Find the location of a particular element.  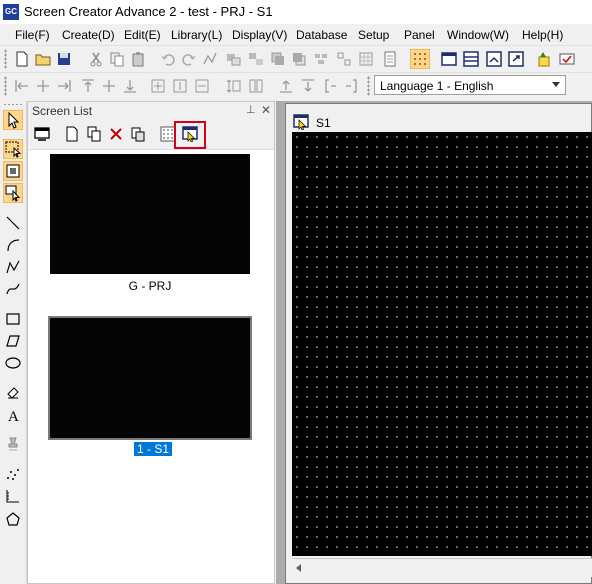

new-file-icon is located at coordinates (22, 59).